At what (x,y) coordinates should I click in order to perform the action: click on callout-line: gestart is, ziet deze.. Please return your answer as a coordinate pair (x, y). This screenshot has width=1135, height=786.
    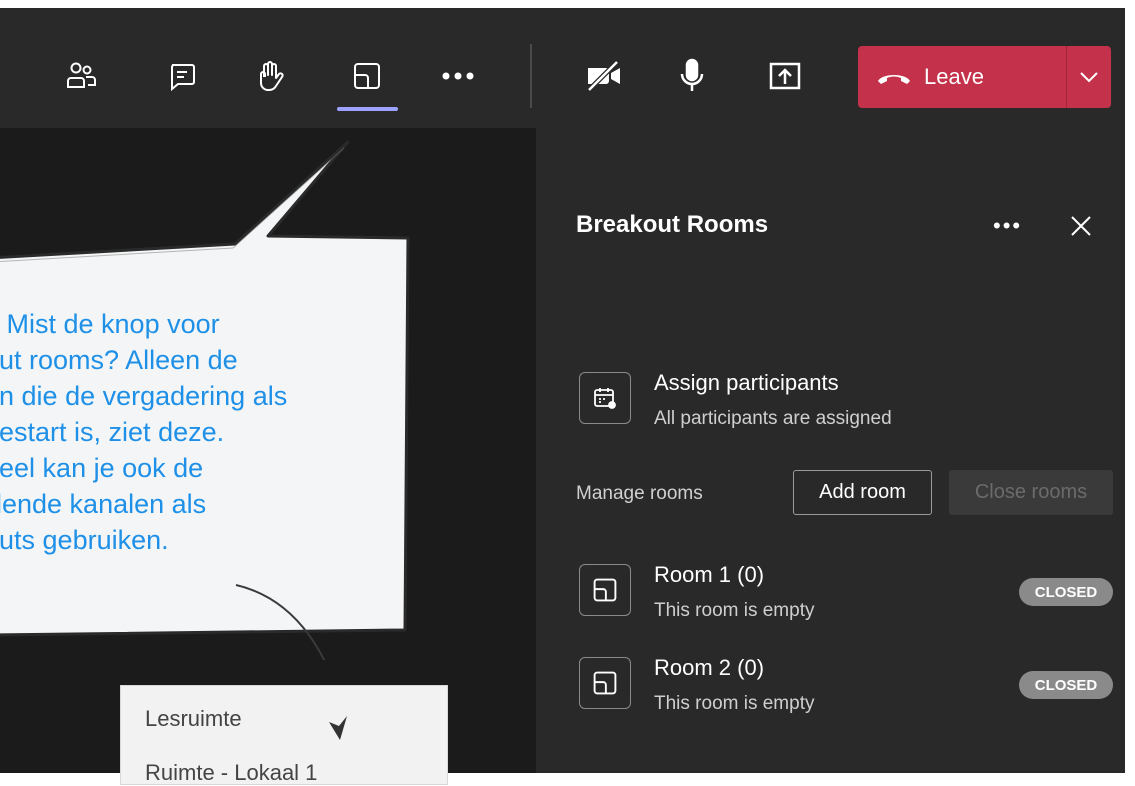
    Looking at the image, I should click on (112, 432).